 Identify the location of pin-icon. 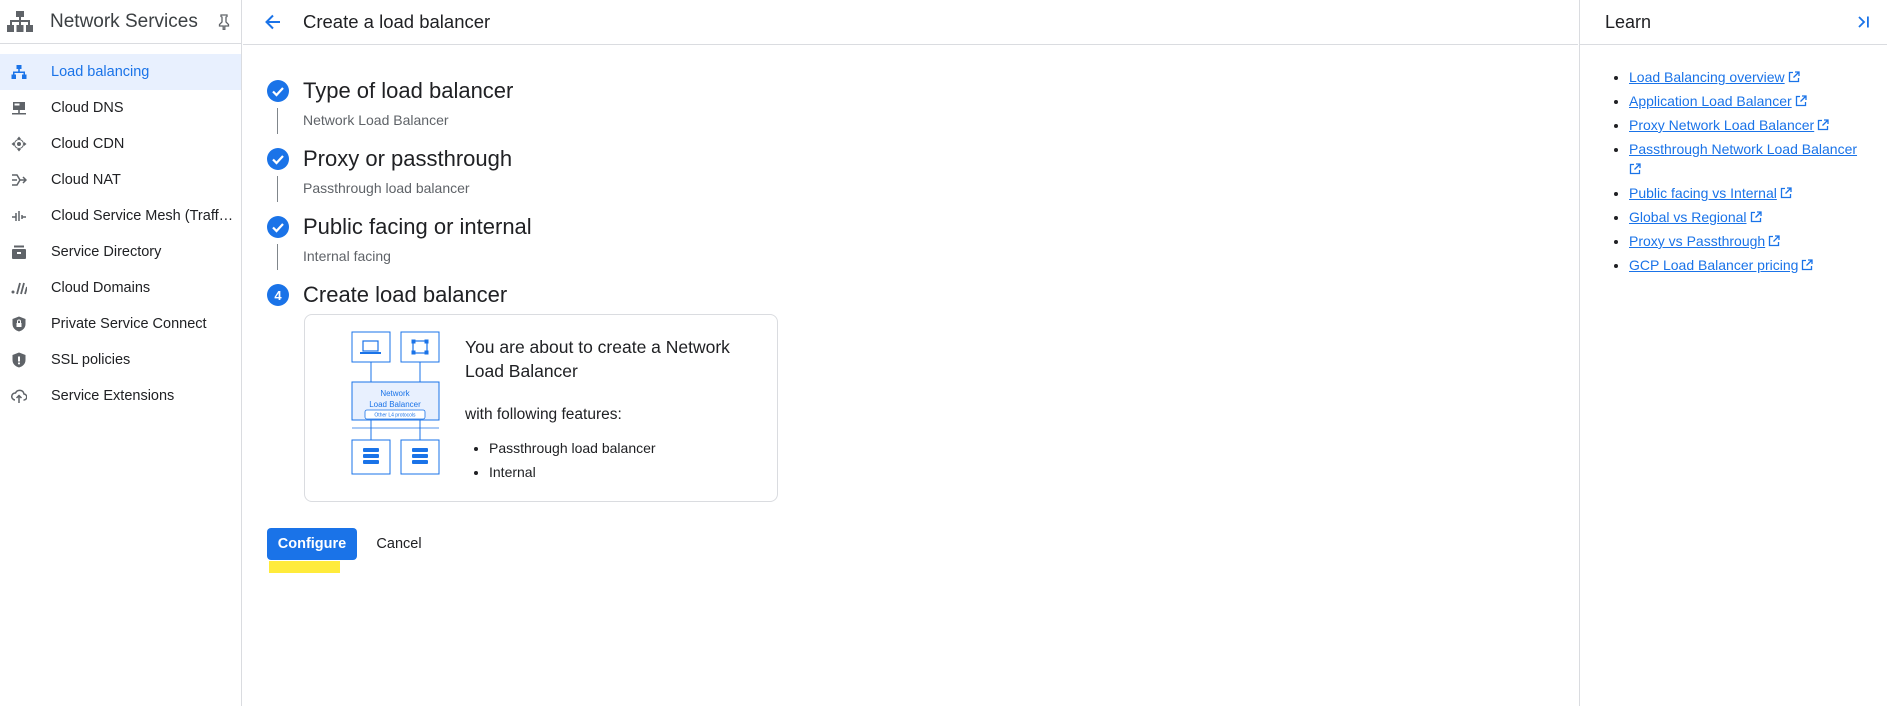
(224, 22).